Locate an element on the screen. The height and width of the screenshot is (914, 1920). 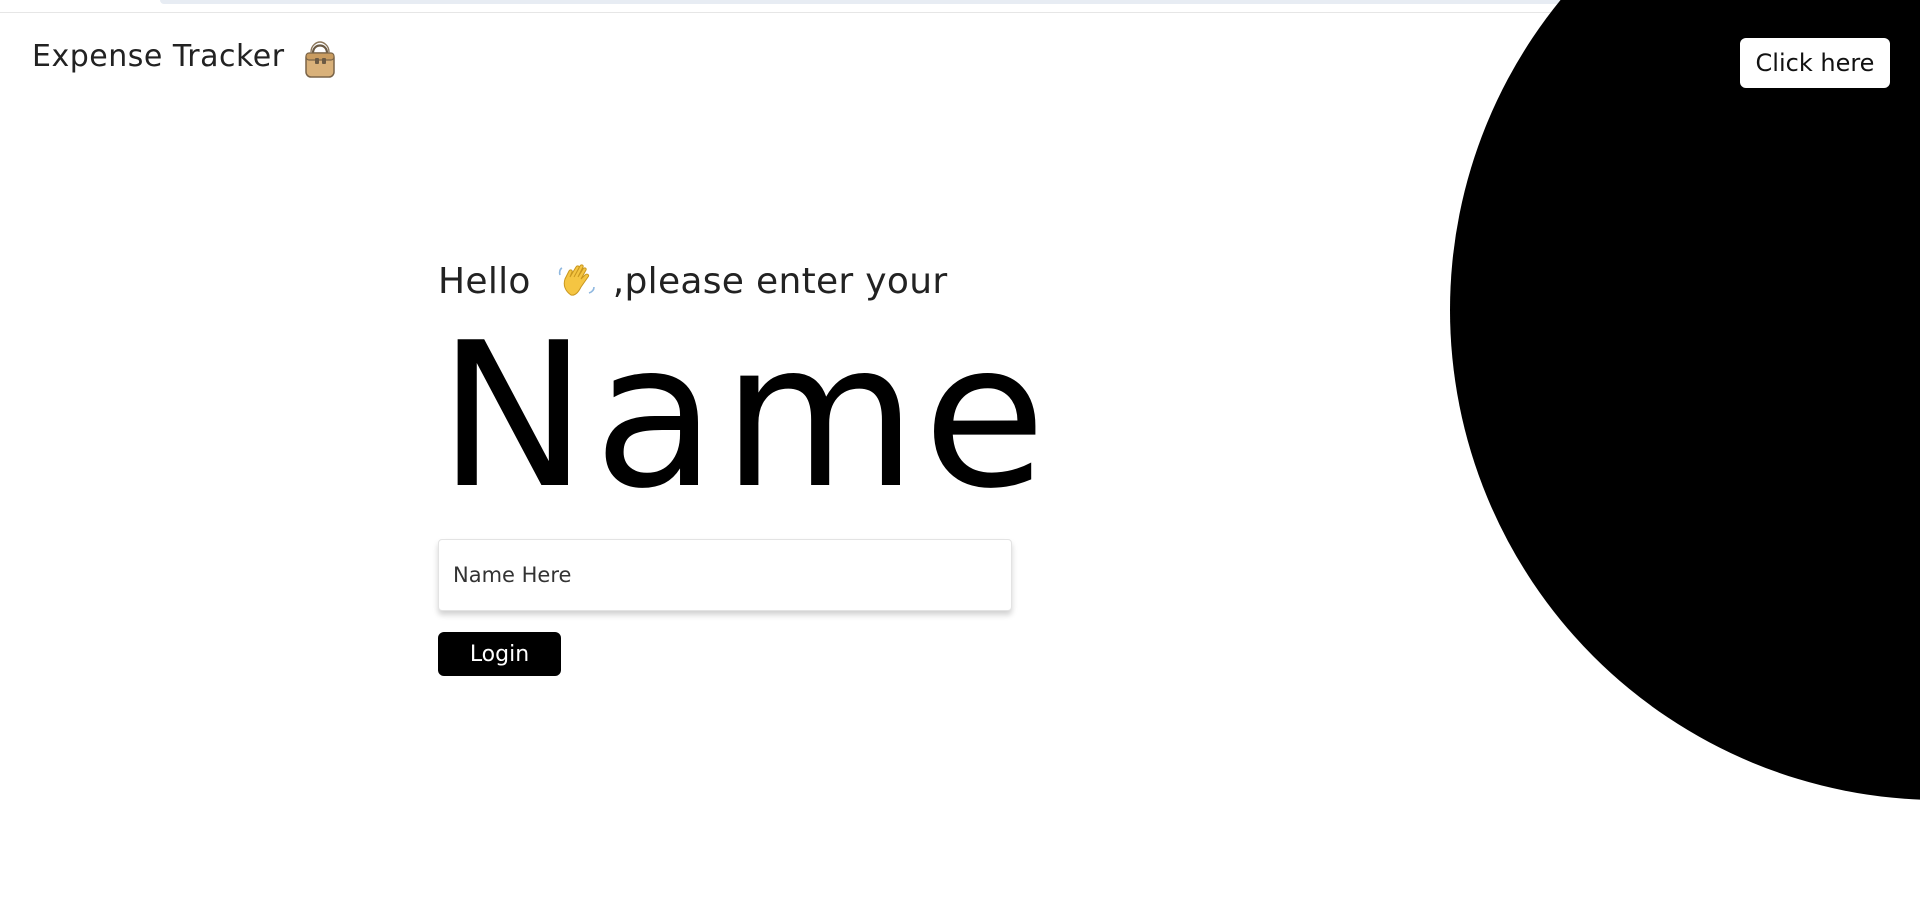
brand: Expense Tracker is located at coordinates (184, 57).